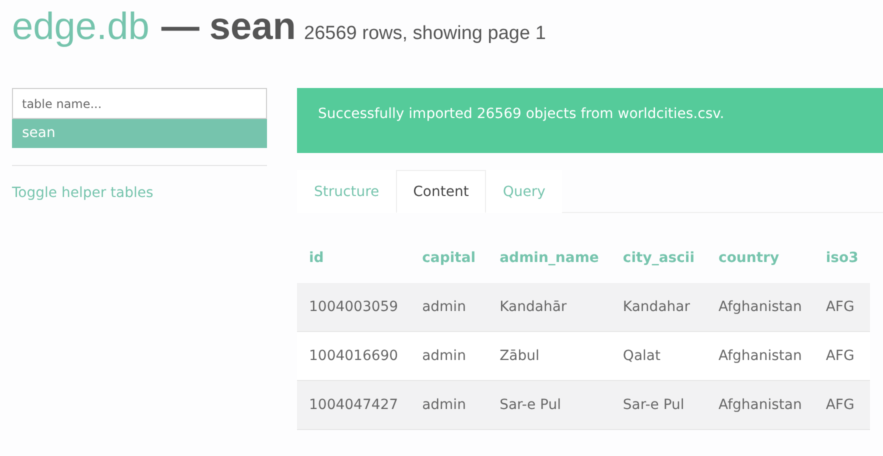 The height and width of the screenshot is (456, 883). Describe the element at coordinates (549, 356) in the screenshot. I see `table-cell: Zābul` at that location.